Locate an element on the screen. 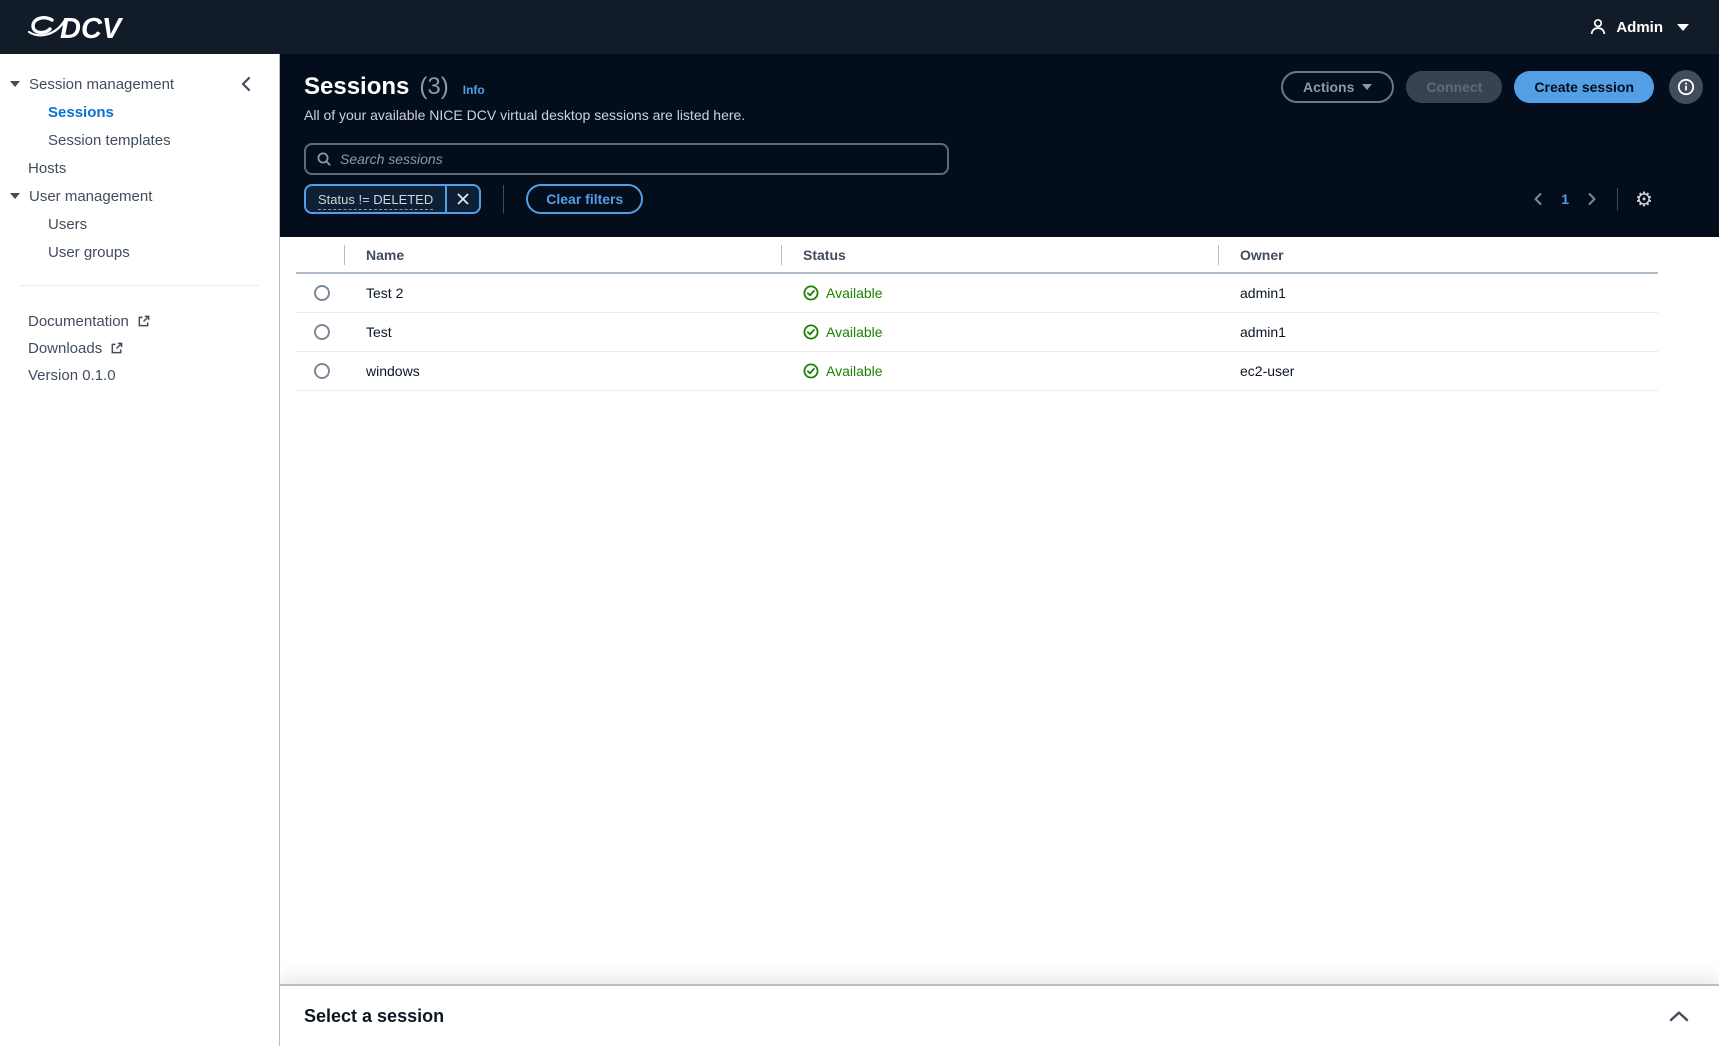  page-number: 1 is located at coordinates (1565, 199).